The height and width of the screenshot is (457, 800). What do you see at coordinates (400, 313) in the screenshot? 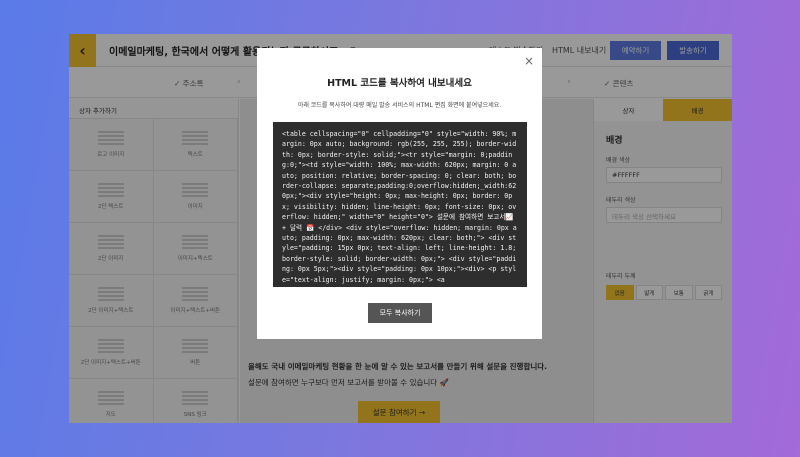
I see `copy-all-button: 모두 복사하기` at bounding box center [400, 313].